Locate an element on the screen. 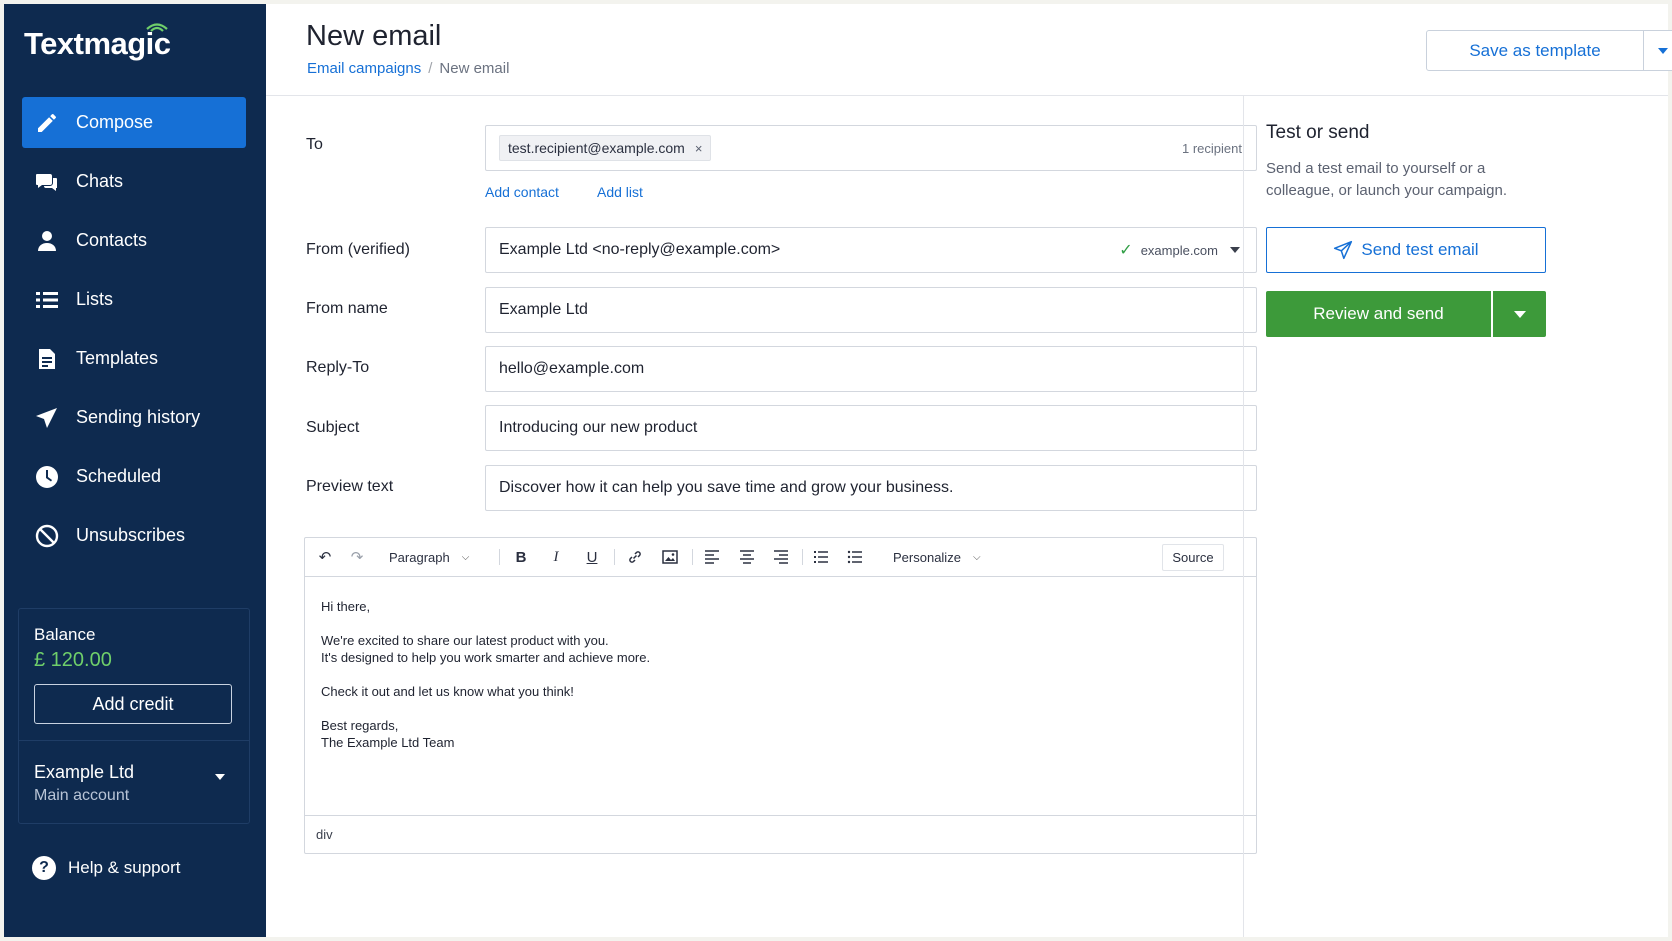 Image resolution: width=1672 pixels, height=941 pixels. signal-icon is located at coordinates (157, 27).